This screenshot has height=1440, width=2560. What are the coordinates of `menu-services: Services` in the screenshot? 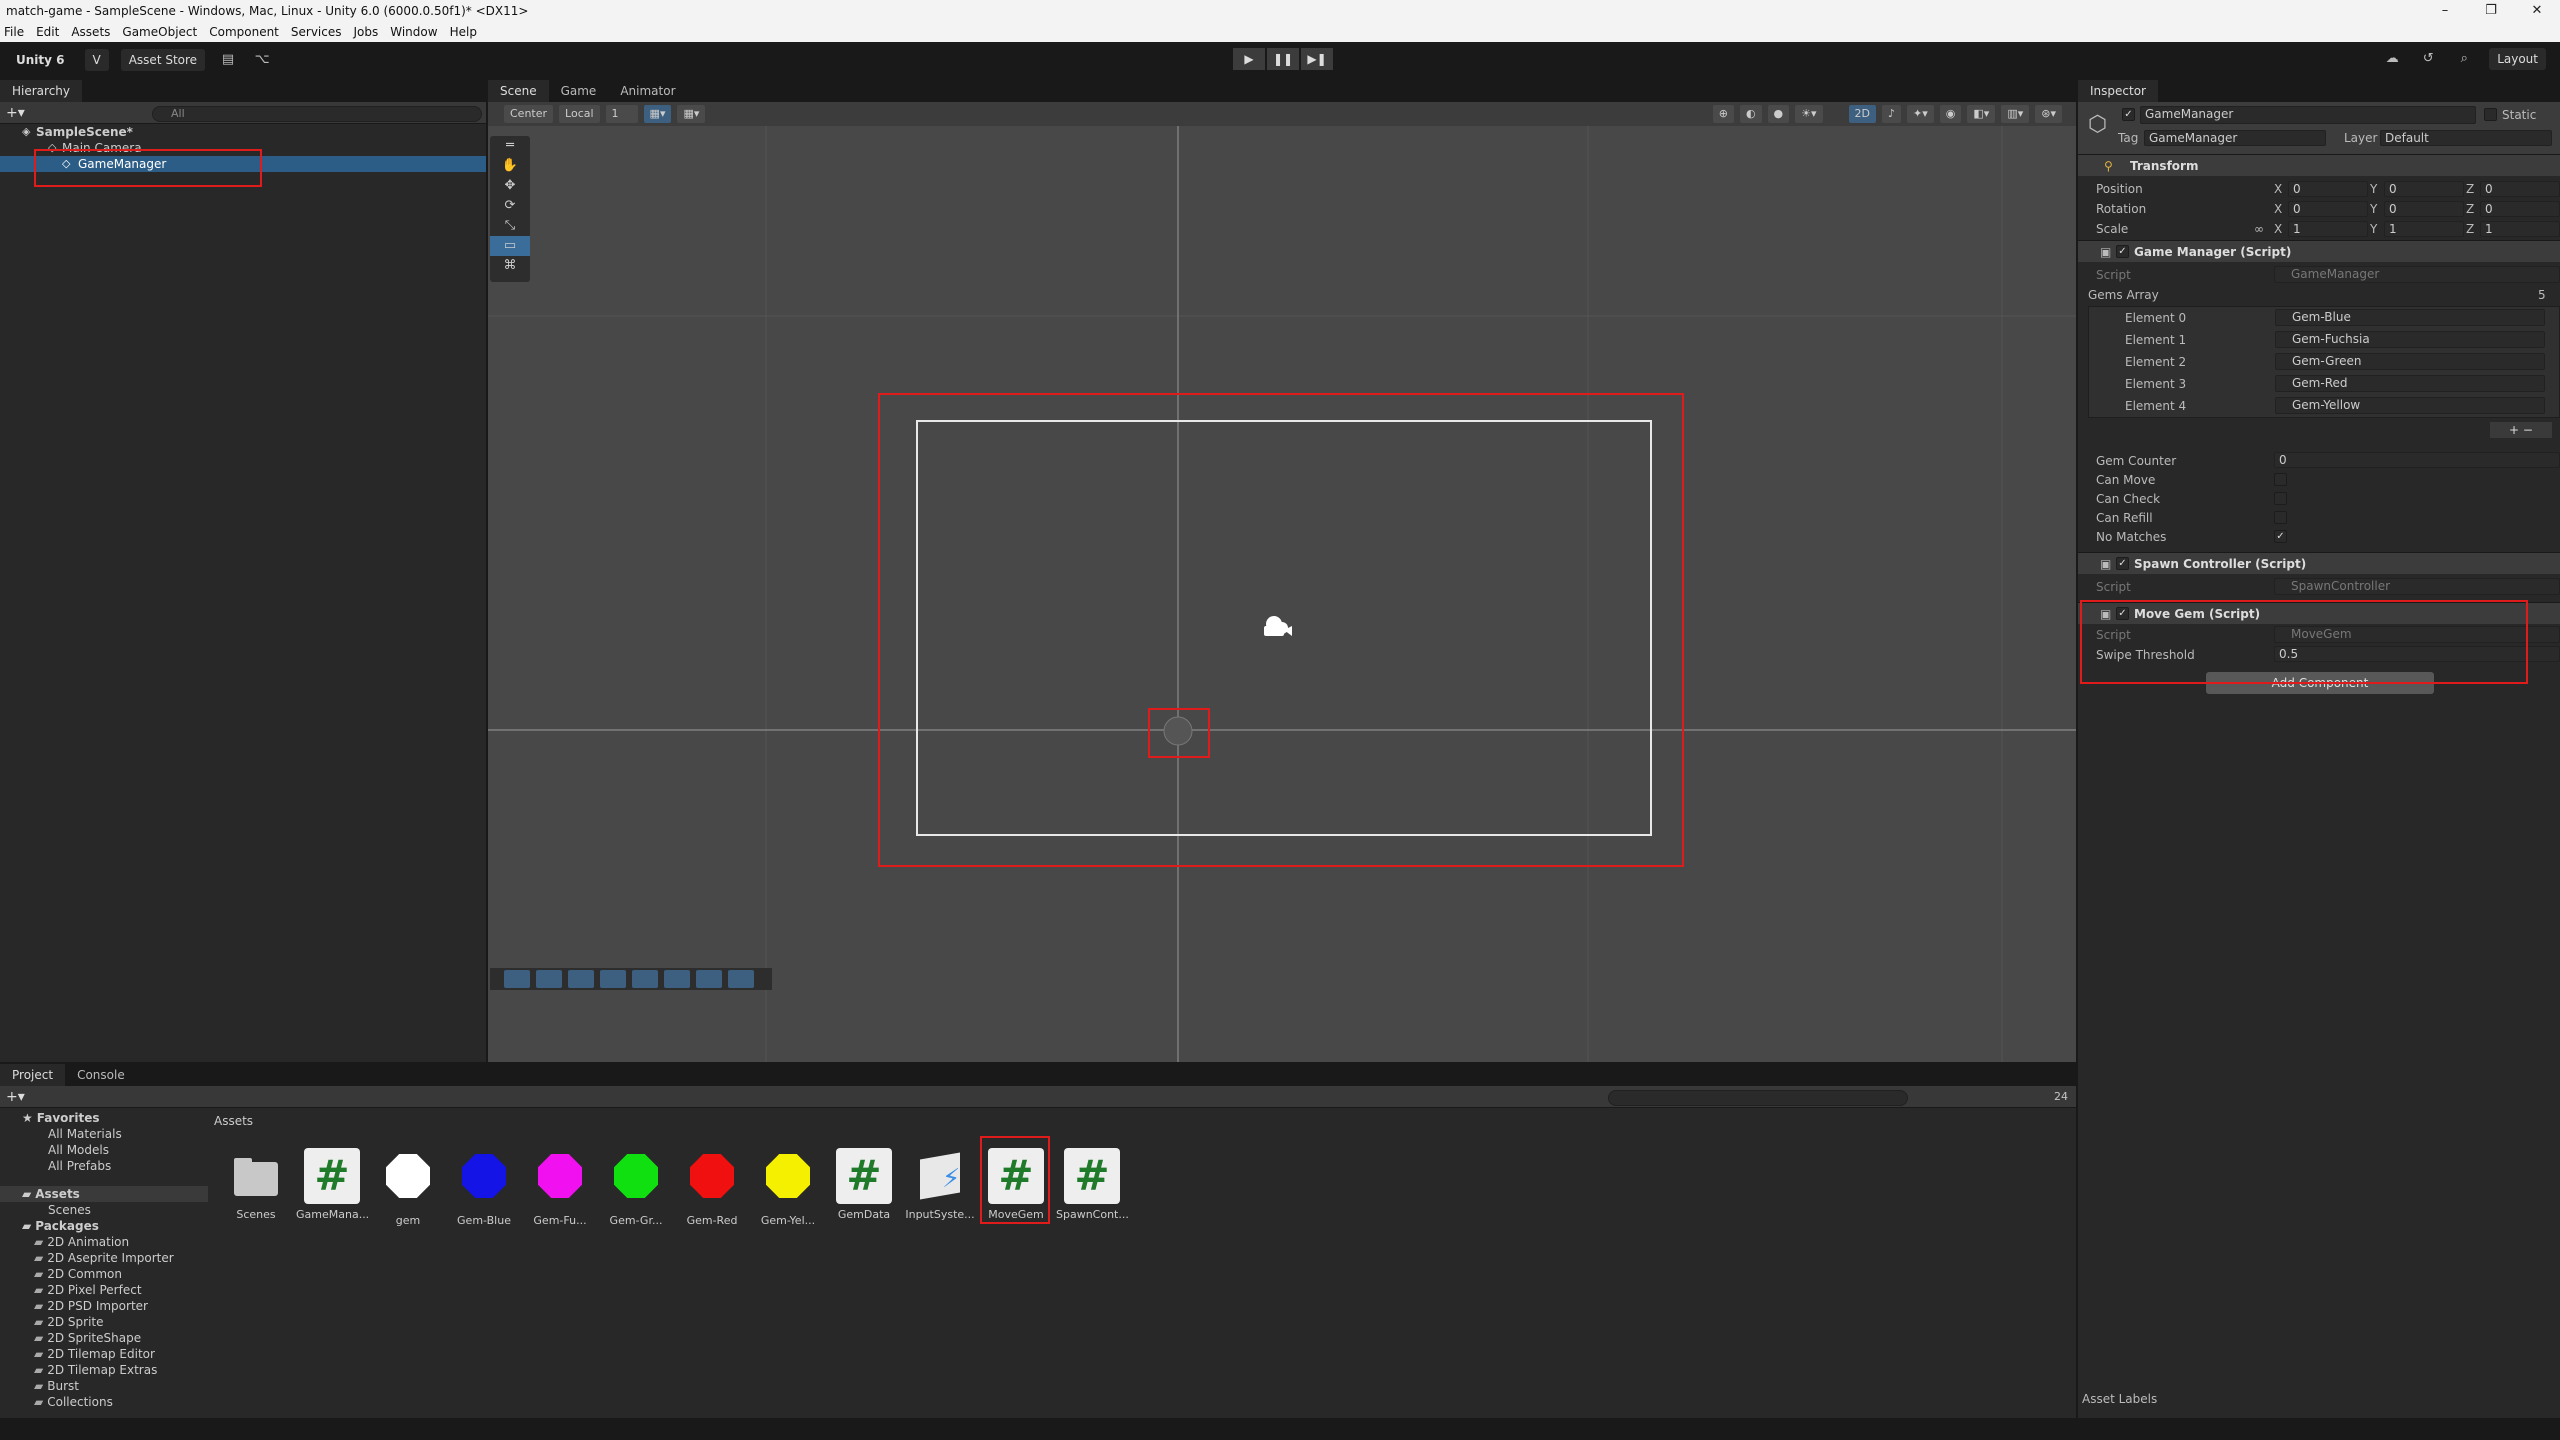 It's located at (316, 32).